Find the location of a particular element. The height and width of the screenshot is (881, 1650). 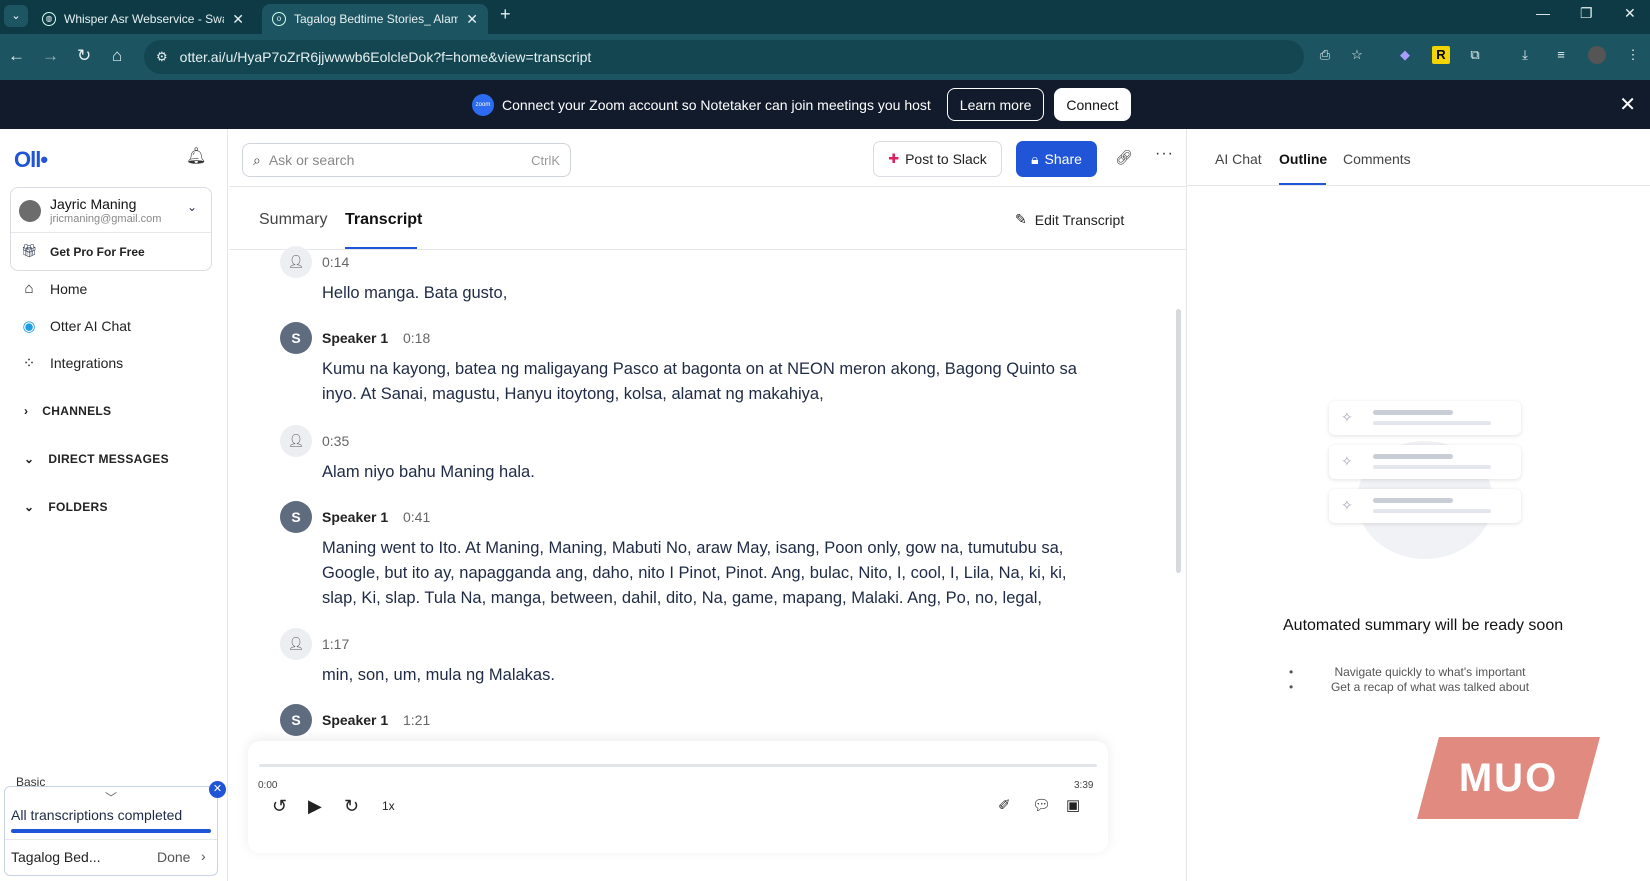

timestamp: 1:21 is located at coordinates (416, 720).